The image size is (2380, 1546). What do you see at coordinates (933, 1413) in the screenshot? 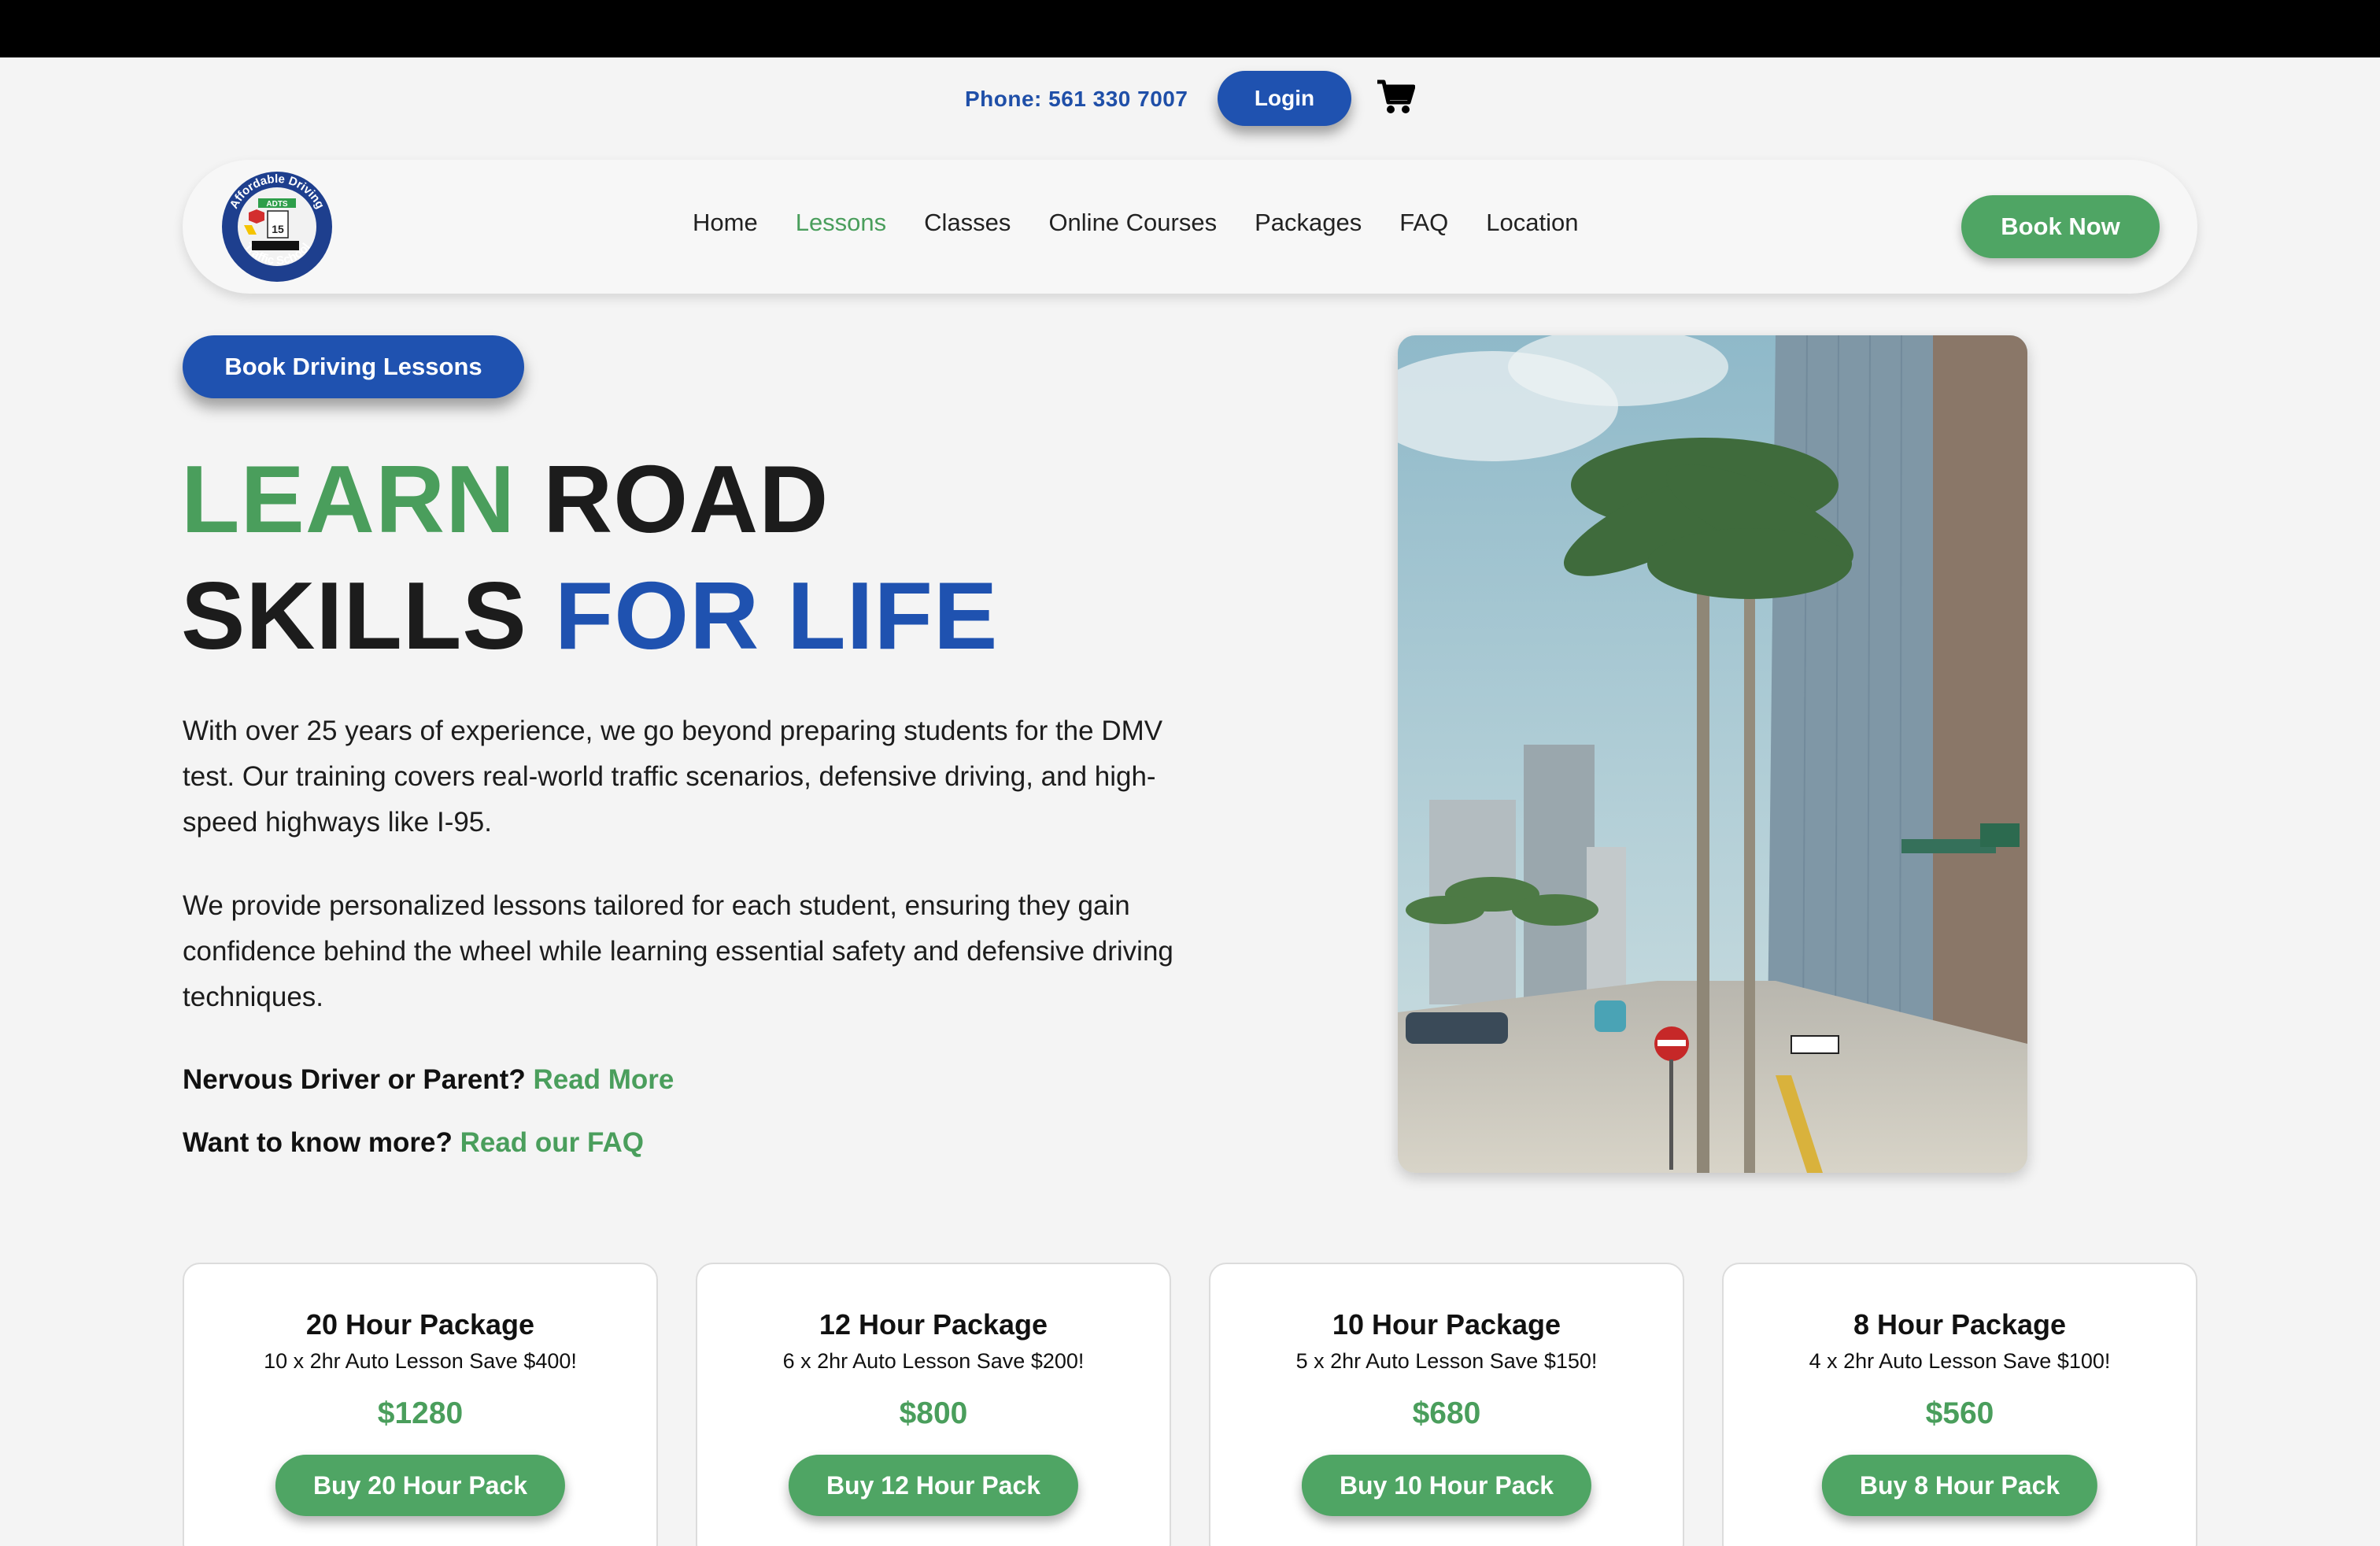
I see `package-price: $800` at bounding box center [933, 1413].